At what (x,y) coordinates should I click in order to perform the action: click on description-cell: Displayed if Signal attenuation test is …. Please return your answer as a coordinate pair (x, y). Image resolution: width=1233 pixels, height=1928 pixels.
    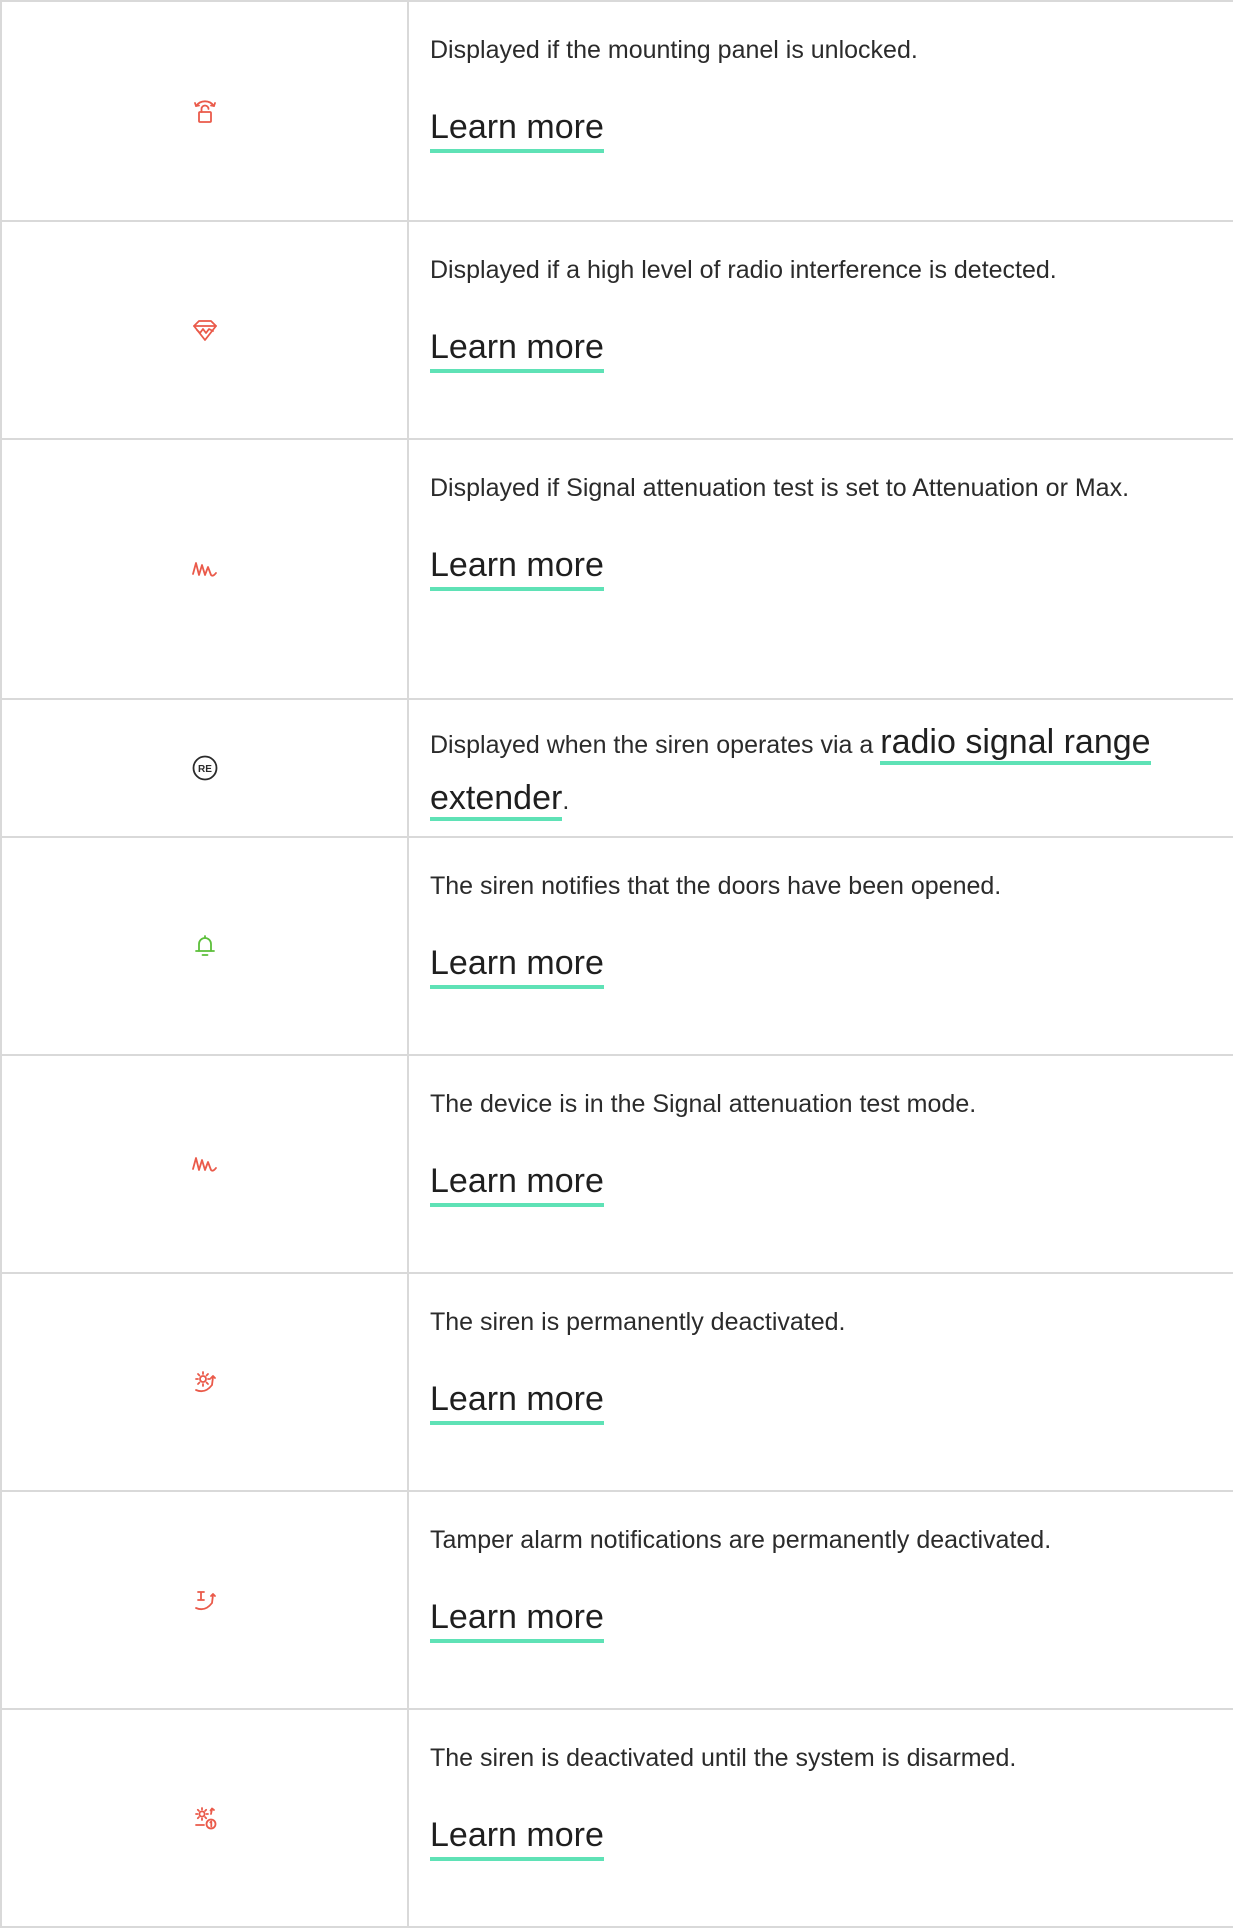
    Looking at the image, I should click on (821, 569).